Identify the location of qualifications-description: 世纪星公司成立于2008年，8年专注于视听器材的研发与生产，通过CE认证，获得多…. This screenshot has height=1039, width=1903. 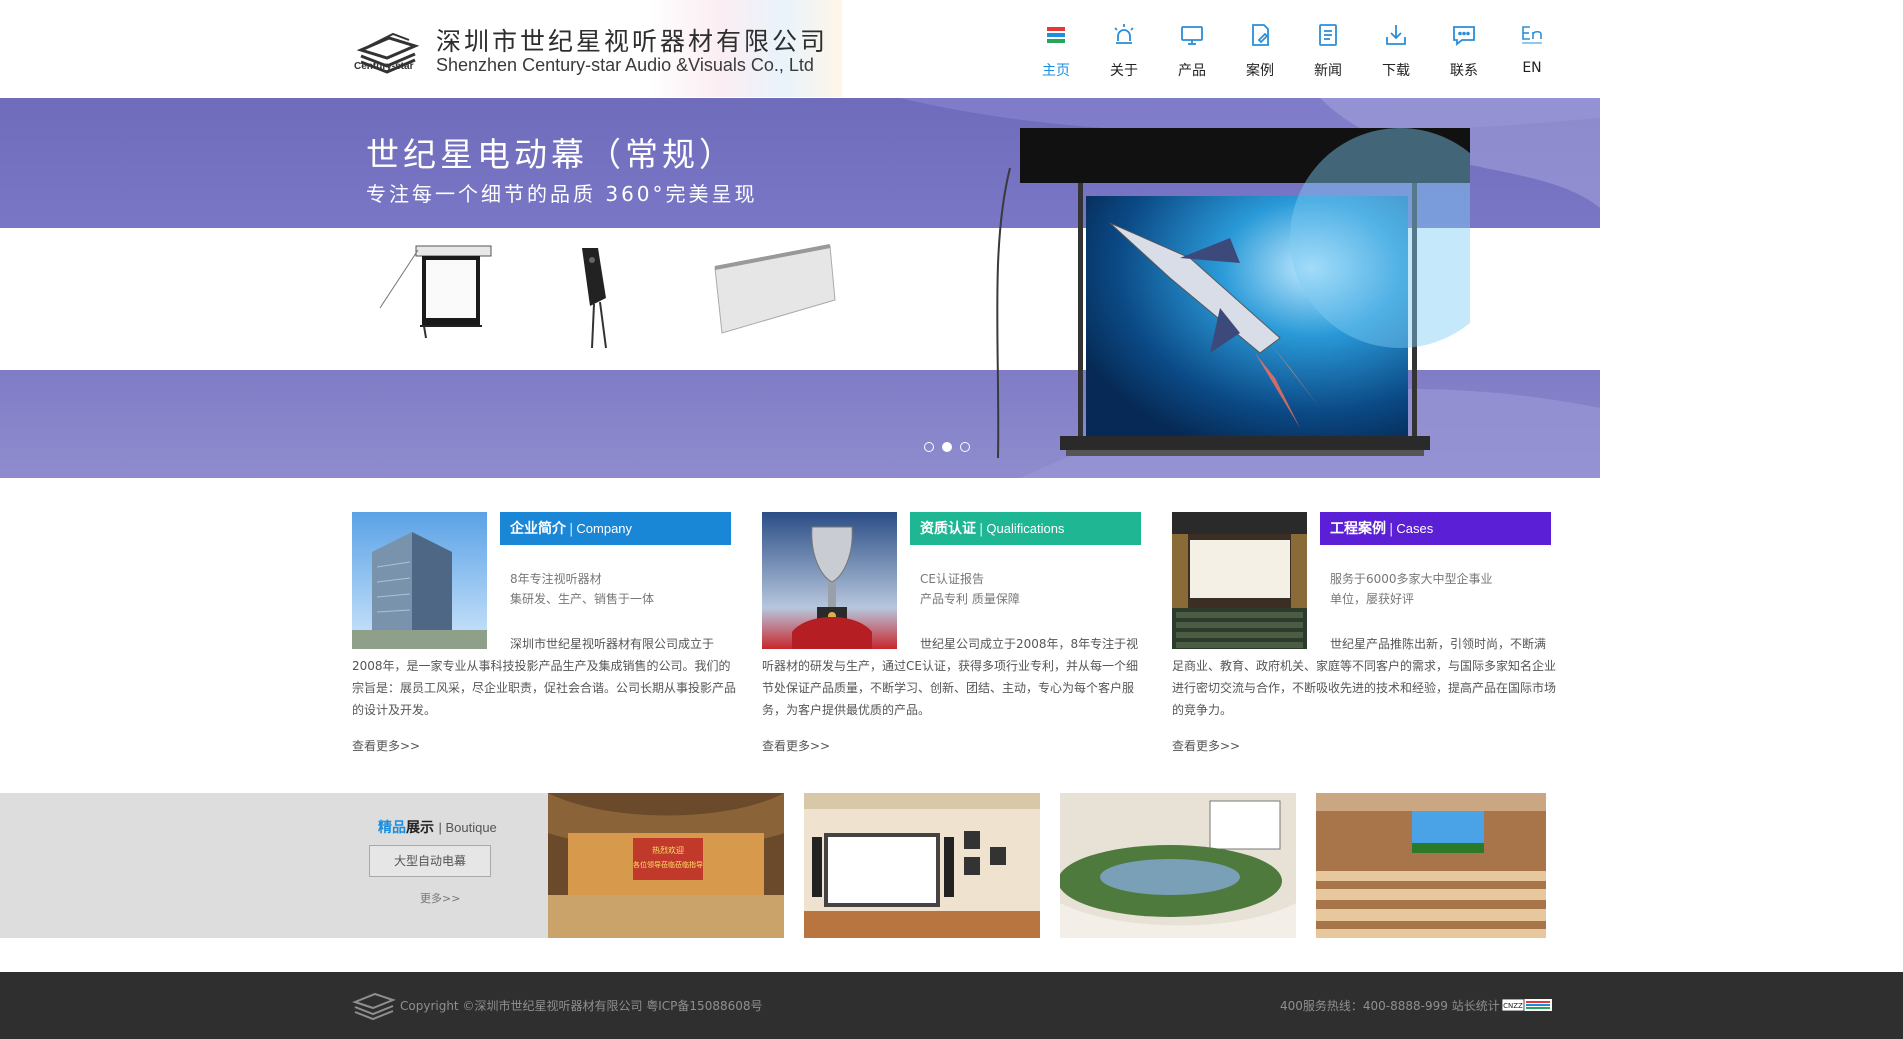
(950, 677).